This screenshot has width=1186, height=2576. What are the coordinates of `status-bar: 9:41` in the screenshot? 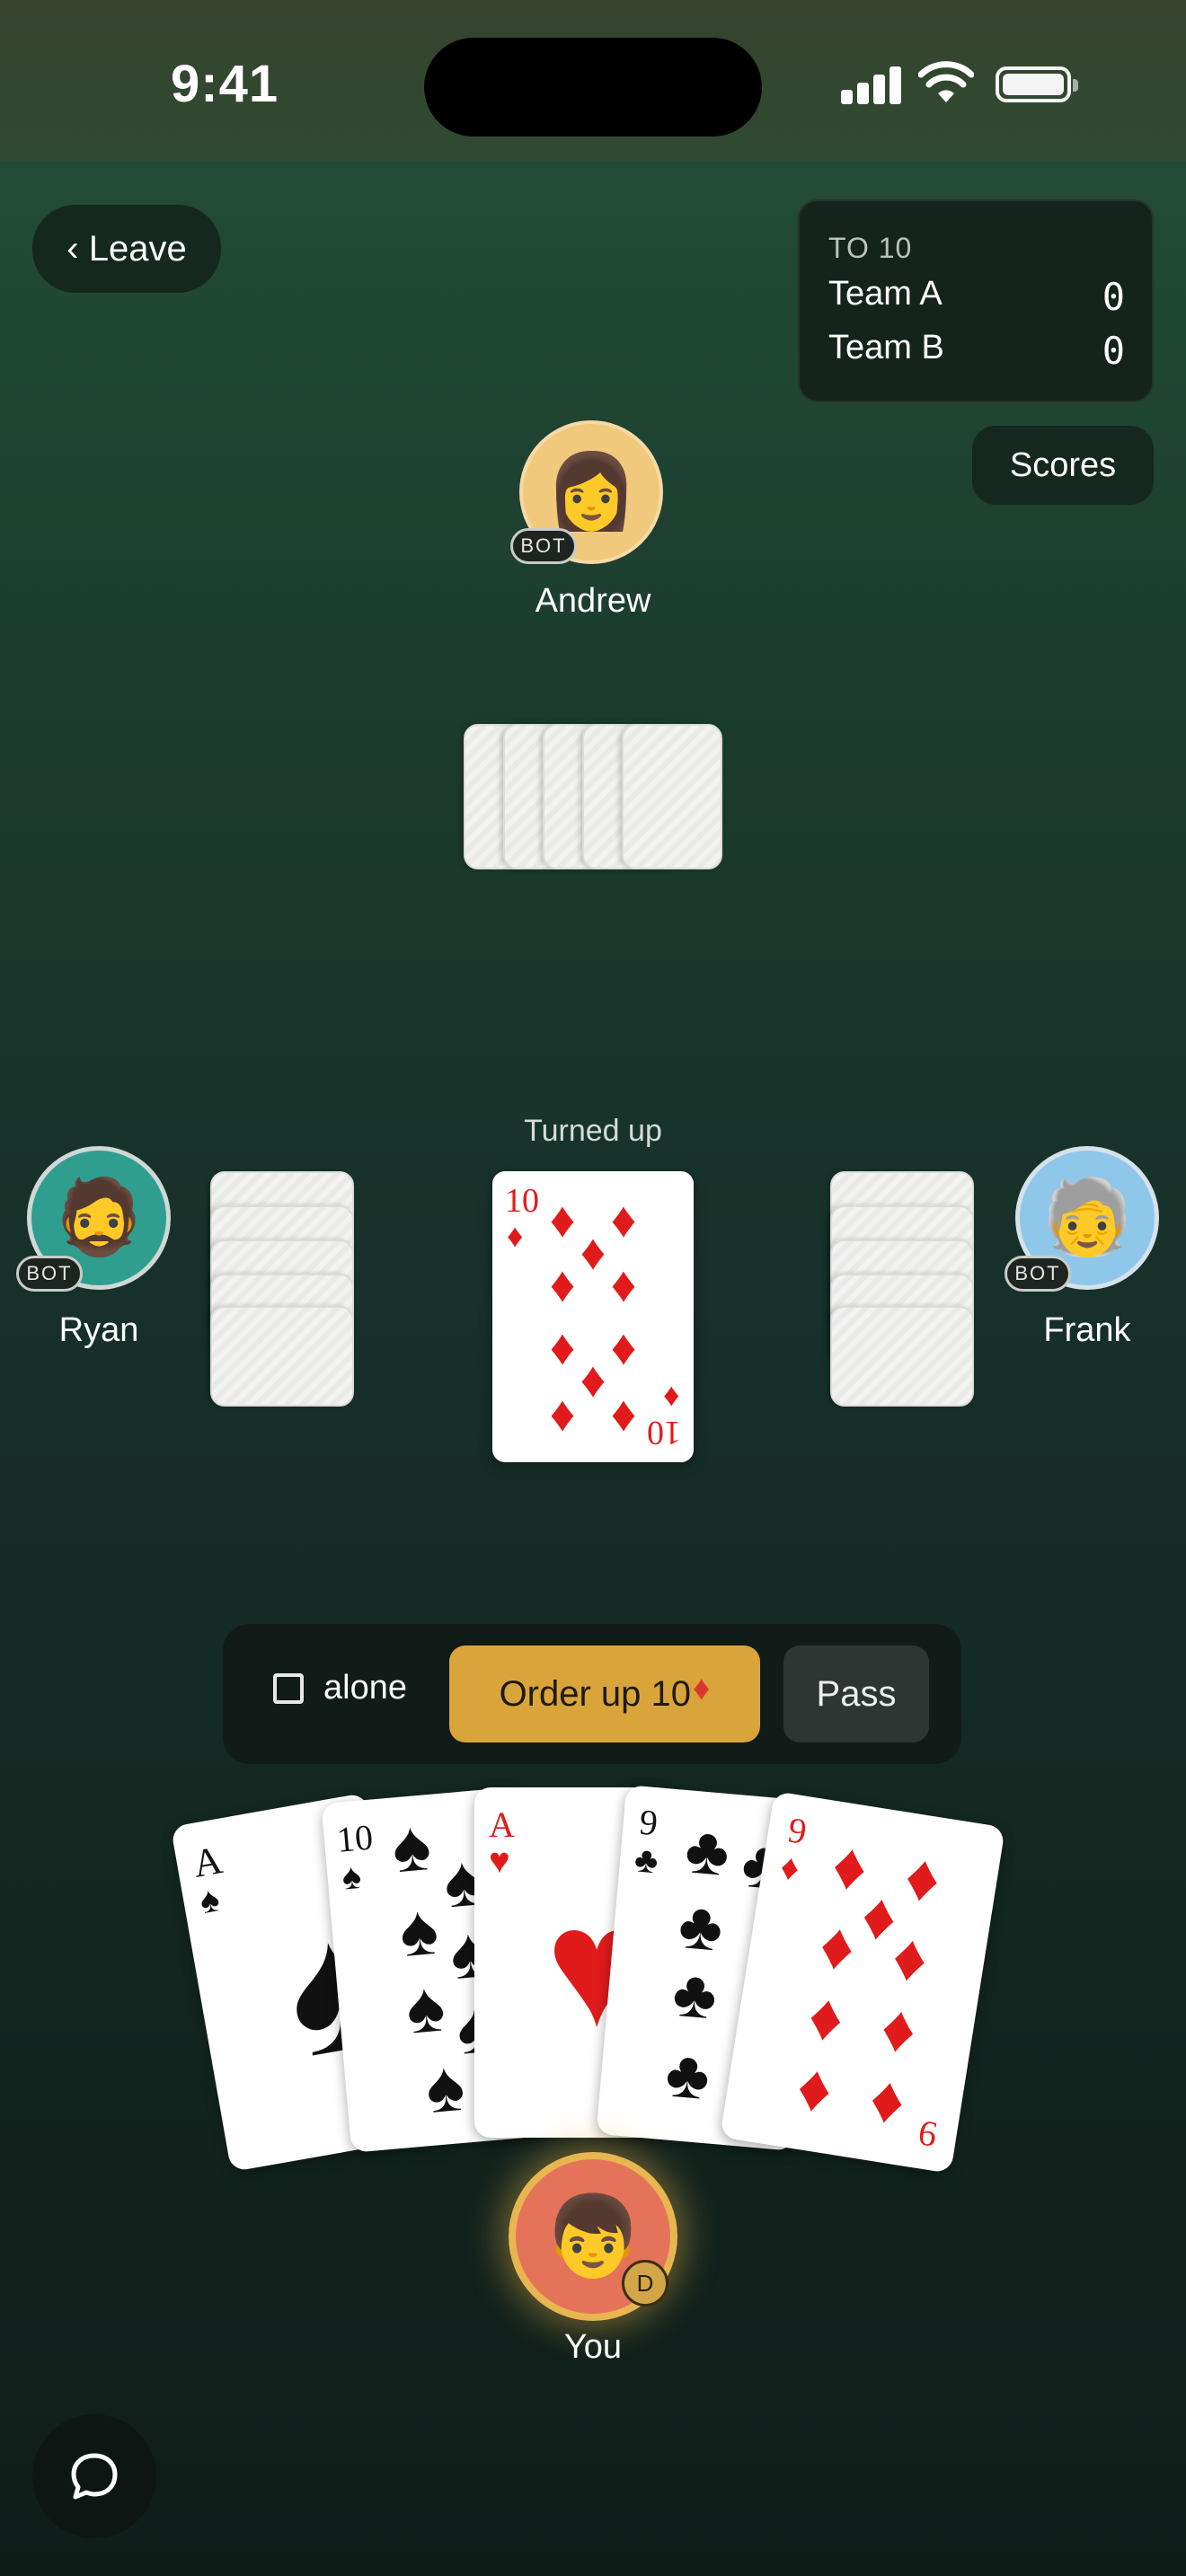 It's located at (593, 81).